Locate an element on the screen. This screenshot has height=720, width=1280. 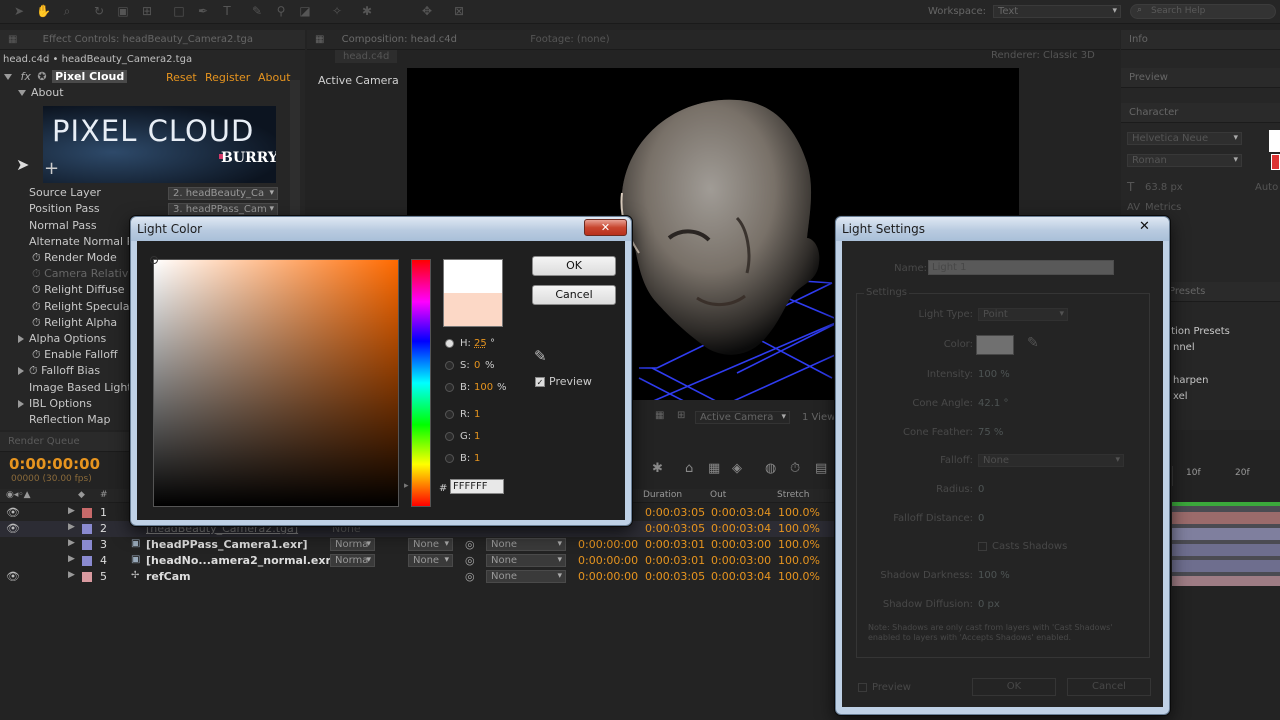
type-tool-icon: T is located at coordinates (227, 11).